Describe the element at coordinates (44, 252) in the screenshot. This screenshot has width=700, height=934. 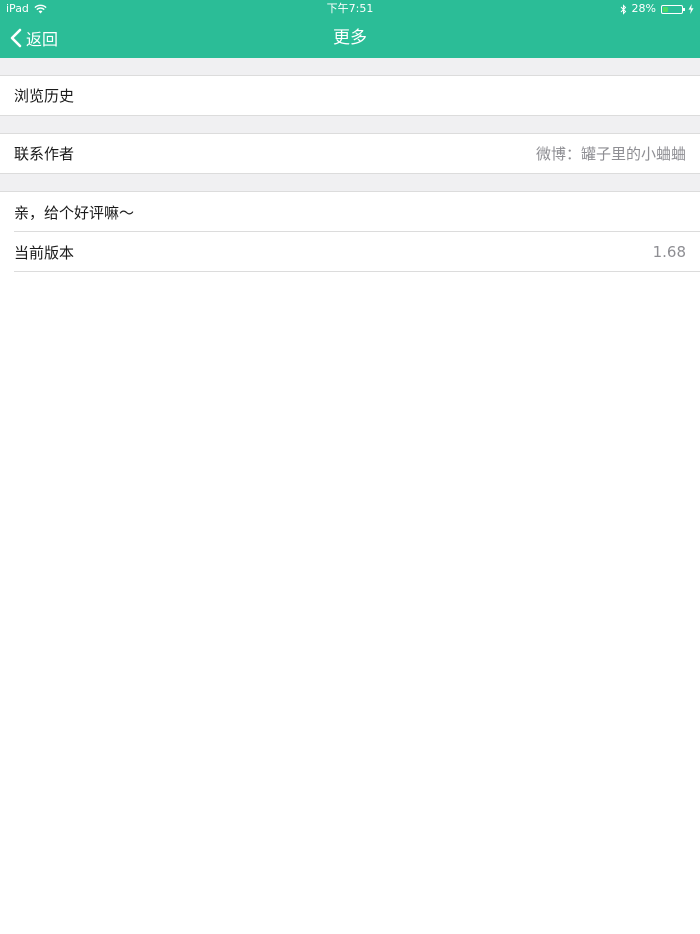
I see `version-label: 当前版本` at that location.